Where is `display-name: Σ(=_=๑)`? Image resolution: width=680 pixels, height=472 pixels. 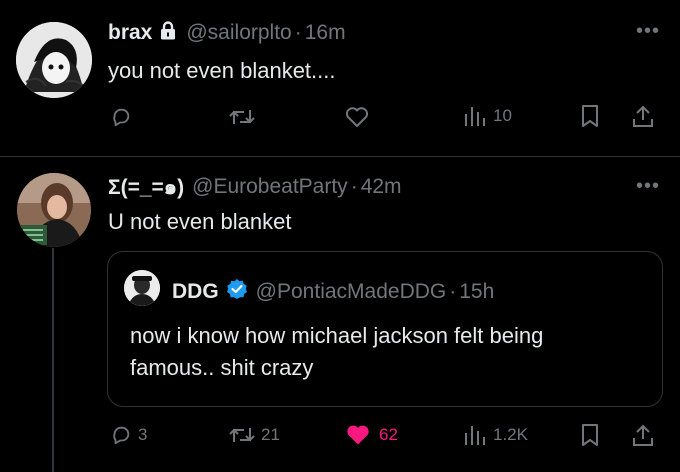
display-name: Σ(=_=๑) is located at coordinates (146, 187).